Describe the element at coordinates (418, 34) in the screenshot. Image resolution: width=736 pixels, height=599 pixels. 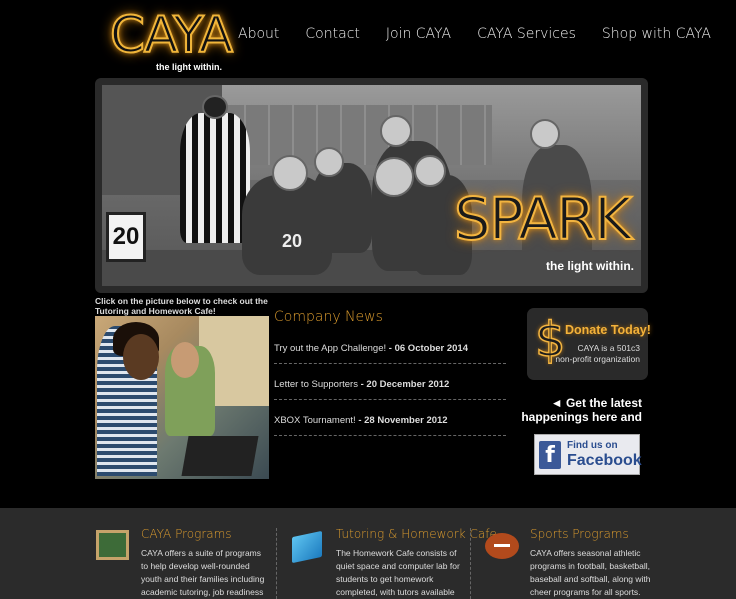
I see `nav-join-caya: Join CAYA` at that location.